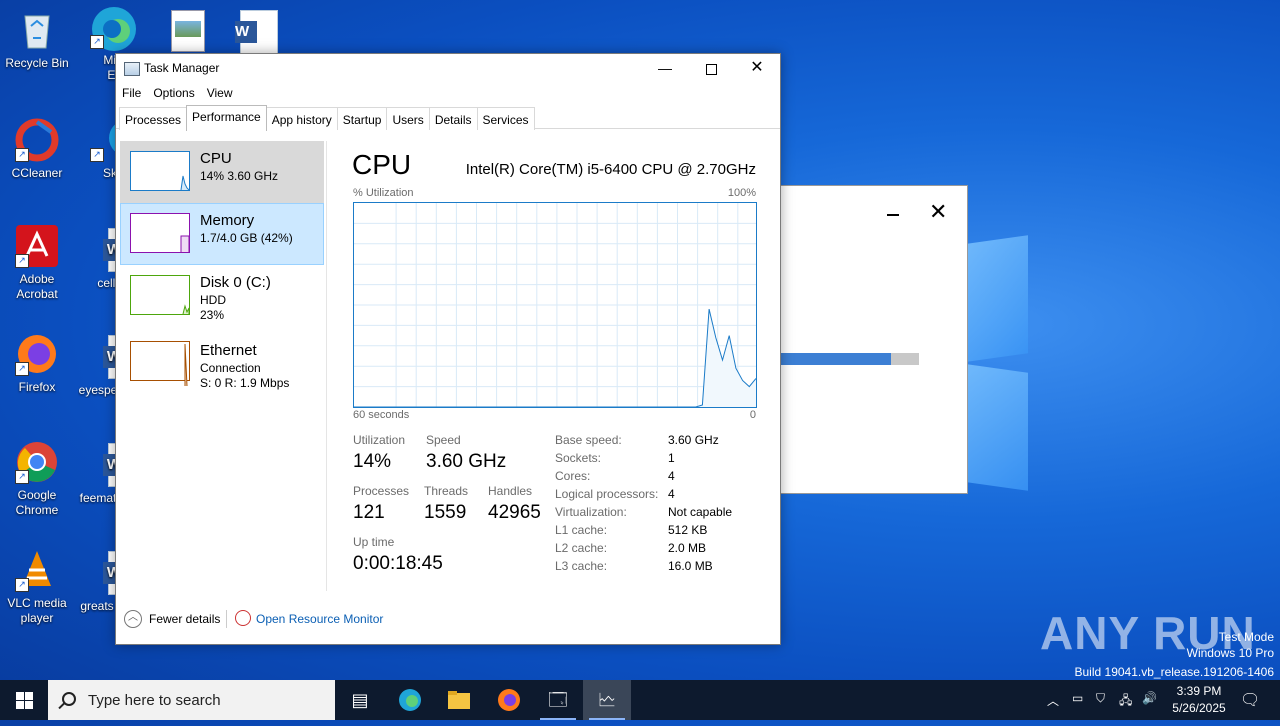  I want to click on utilization-area, so click(555, 358).